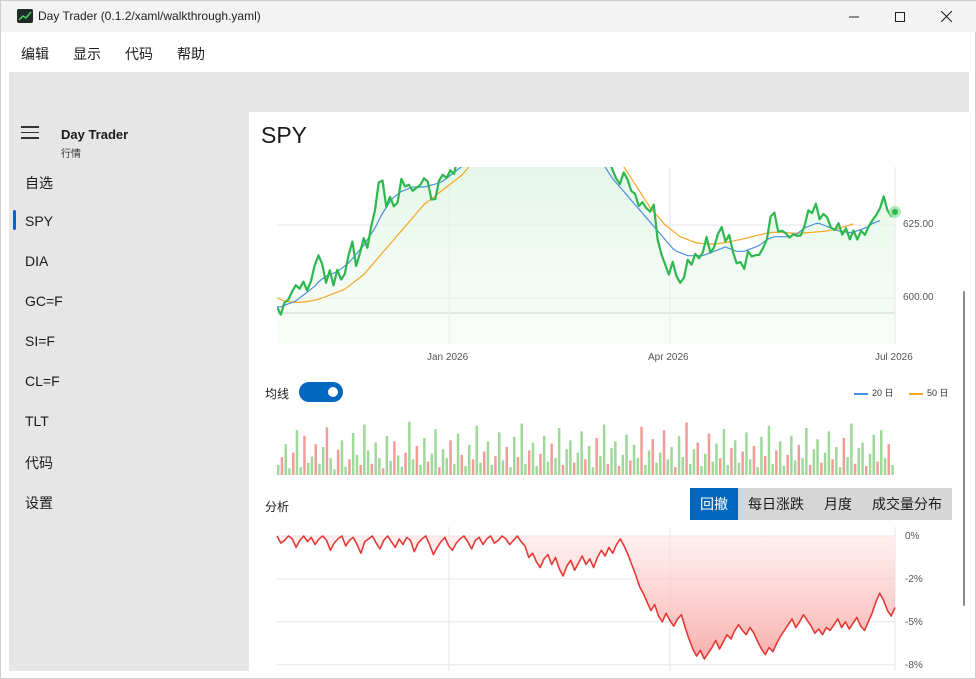 This screenshot has width=976, height=679. Describe the element at coordinates (39, 183) in the screenshot. I see `sidebar-item-watchlist: 自选` at that location.